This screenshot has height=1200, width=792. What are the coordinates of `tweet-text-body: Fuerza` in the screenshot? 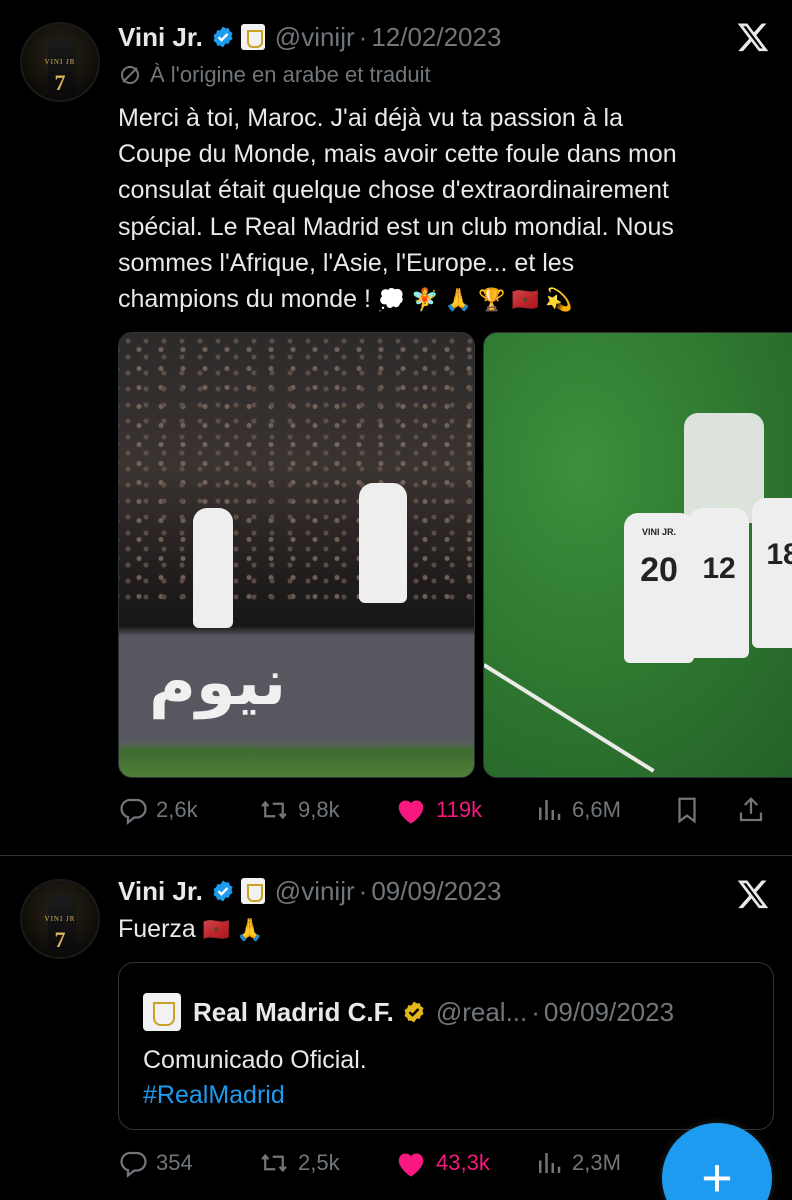 It's located at (157, 929).